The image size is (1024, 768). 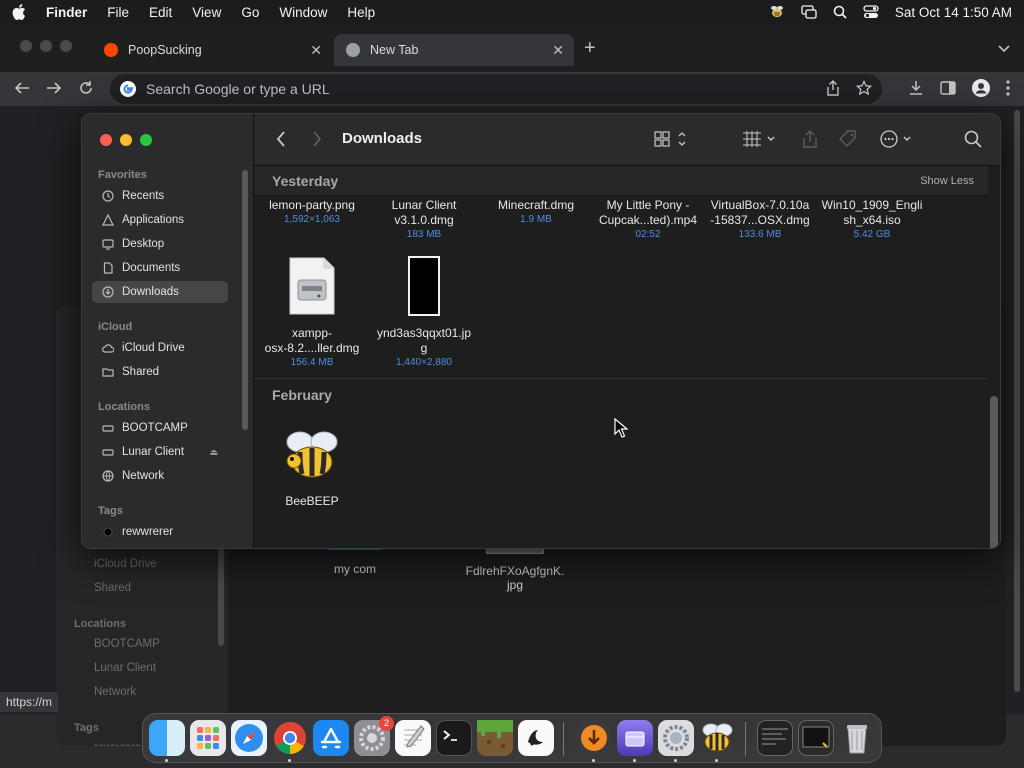 What do you see at coordinates (281, 140) in the screenshot?
I see `back-chevron-icon` at bounding box center [281, 140].